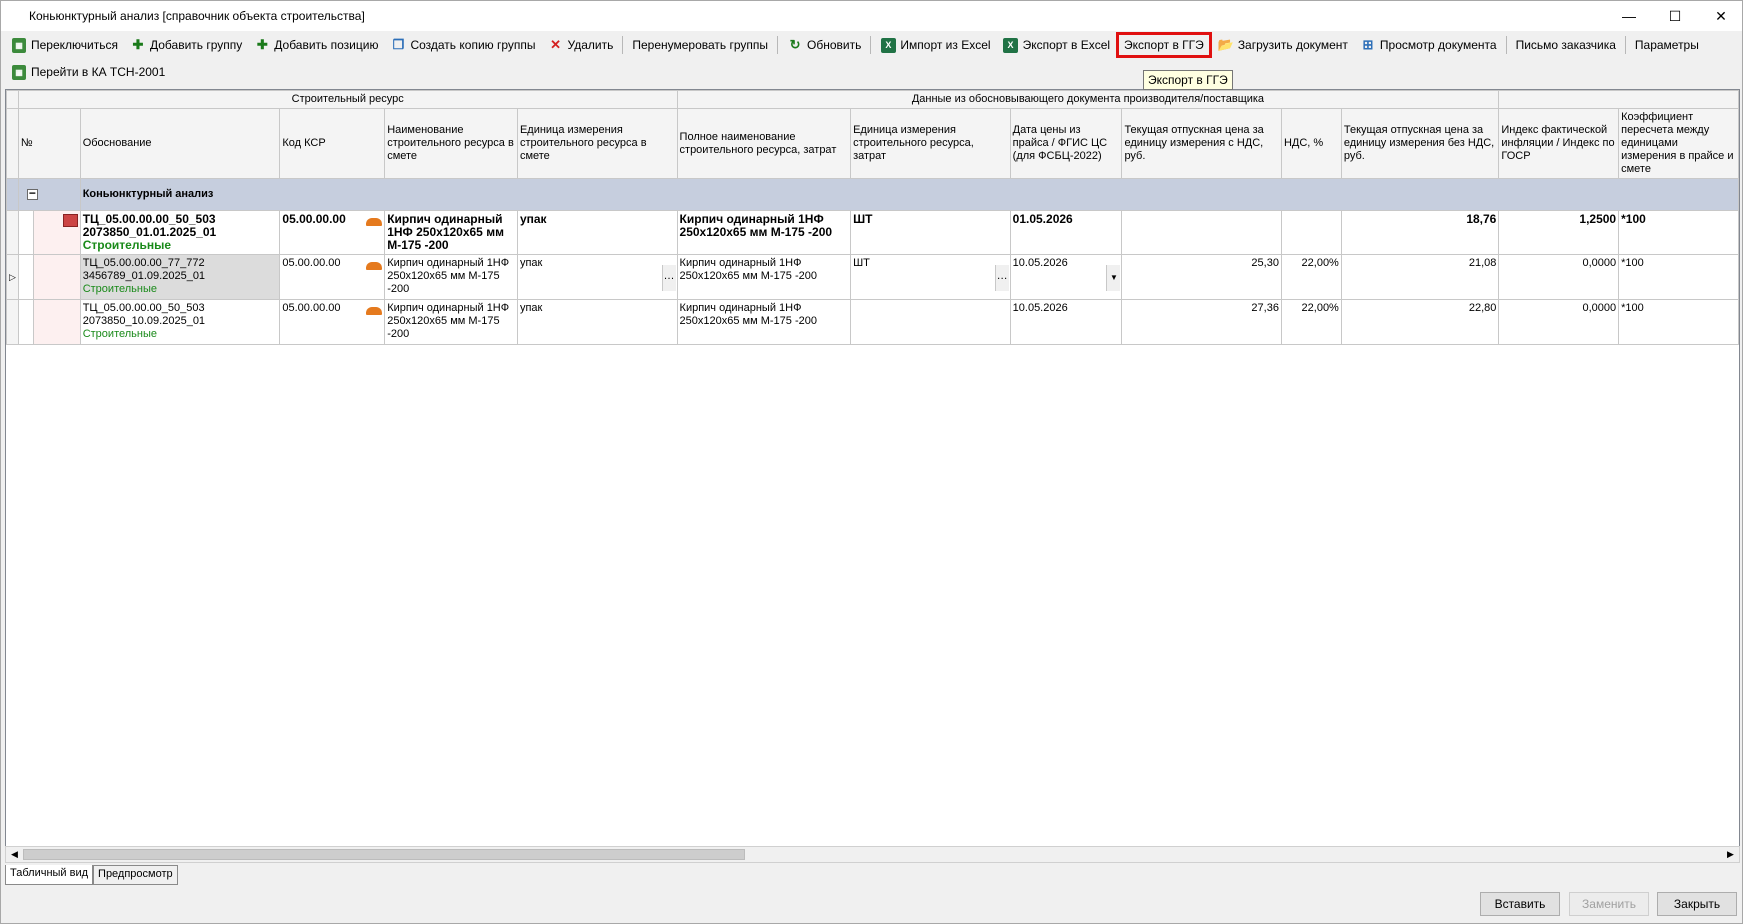  I want to click on preview-document-button: ⊞ Просмотр документа, so click(1428, 45).